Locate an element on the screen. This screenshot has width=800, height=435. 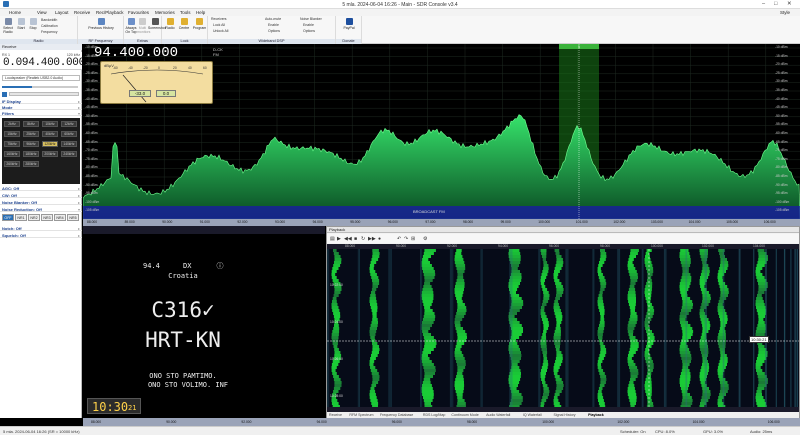
auto-mute-enable: Enable is located at coordinates (273, 25).